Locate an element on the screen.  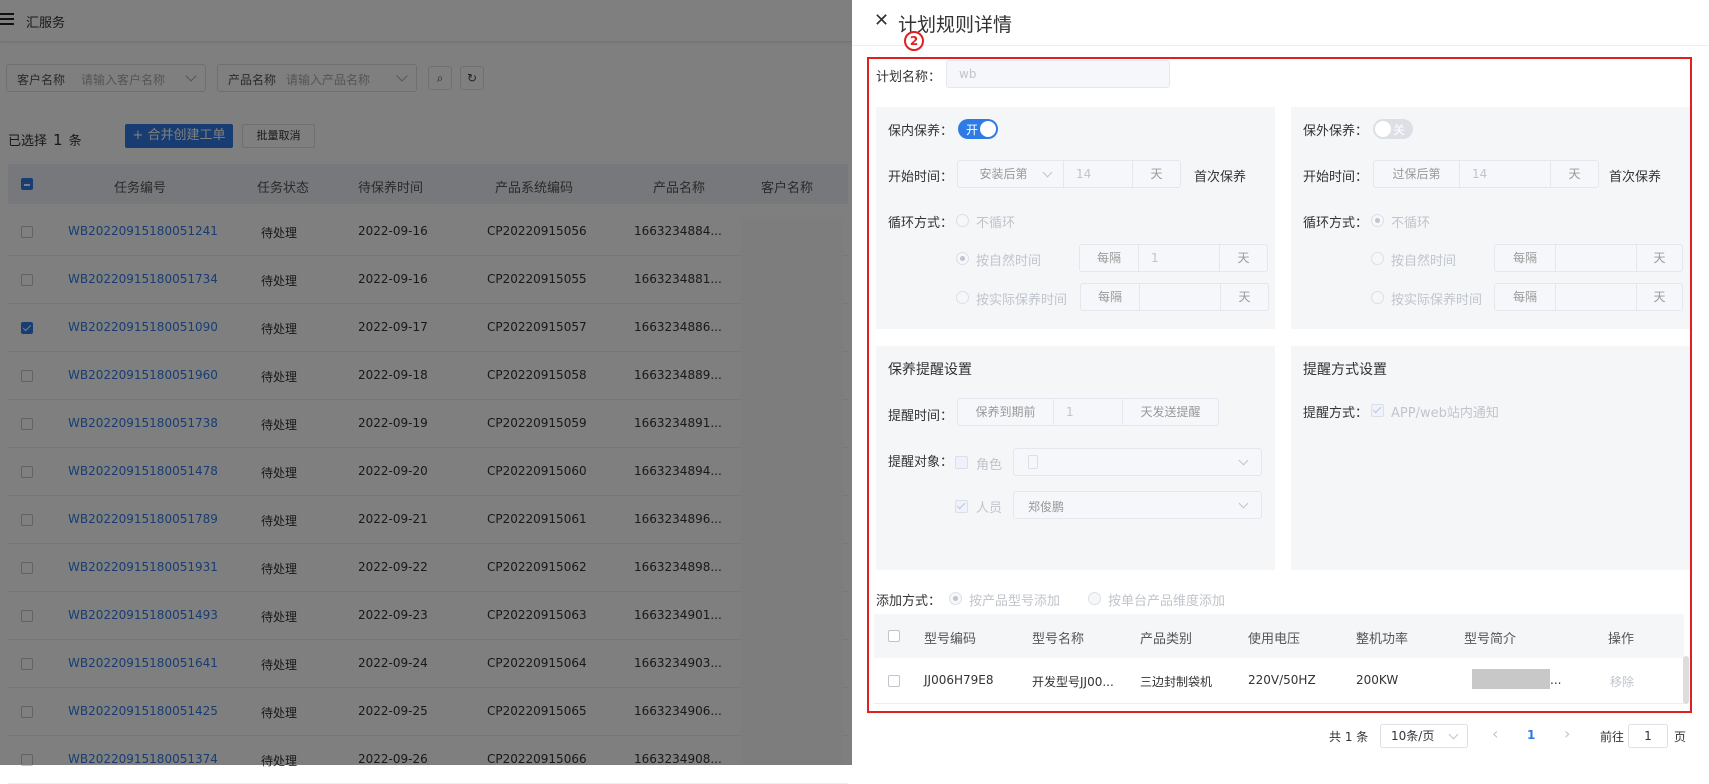
model-row-checkbox is located at coordinates (894, 681).